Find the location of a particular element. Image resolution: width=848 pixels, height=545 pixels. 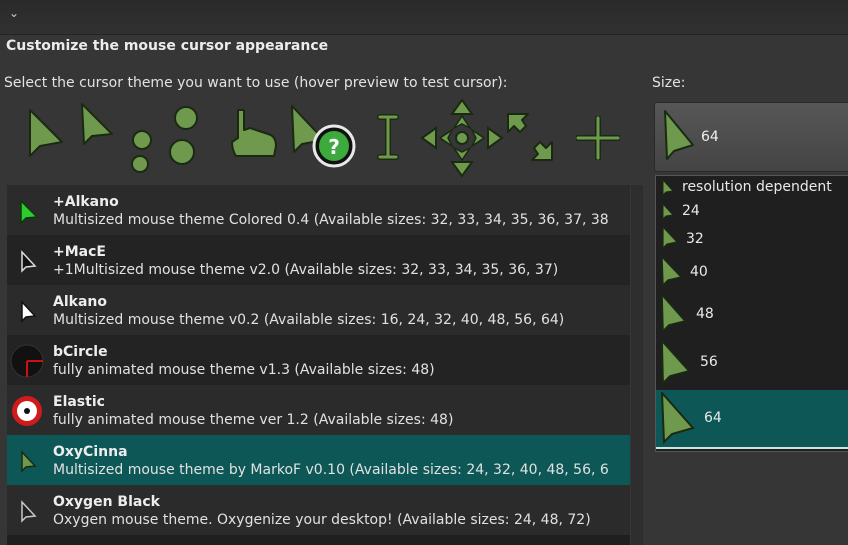

black-arrow-icon is located at coordinates (29, 261).